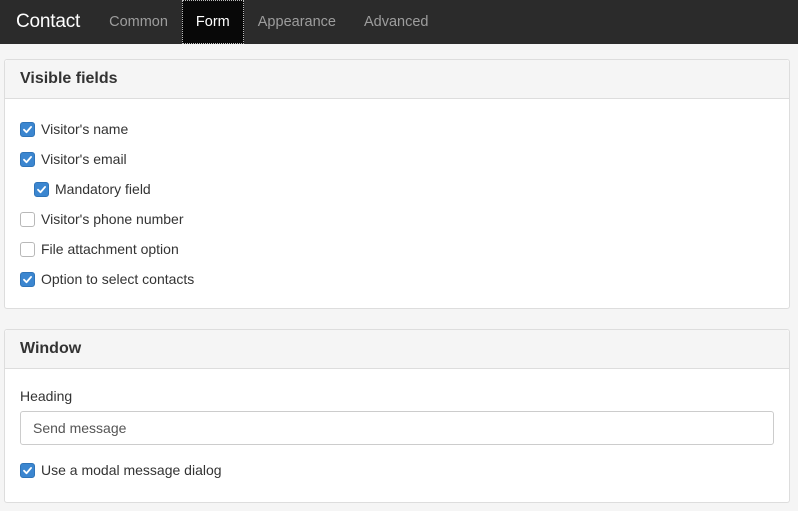 The image size is (798, 511). Describe the element at coordinates (397, 79) in the screenshot. I see `visible-fields-title: Visible fields` at that location.